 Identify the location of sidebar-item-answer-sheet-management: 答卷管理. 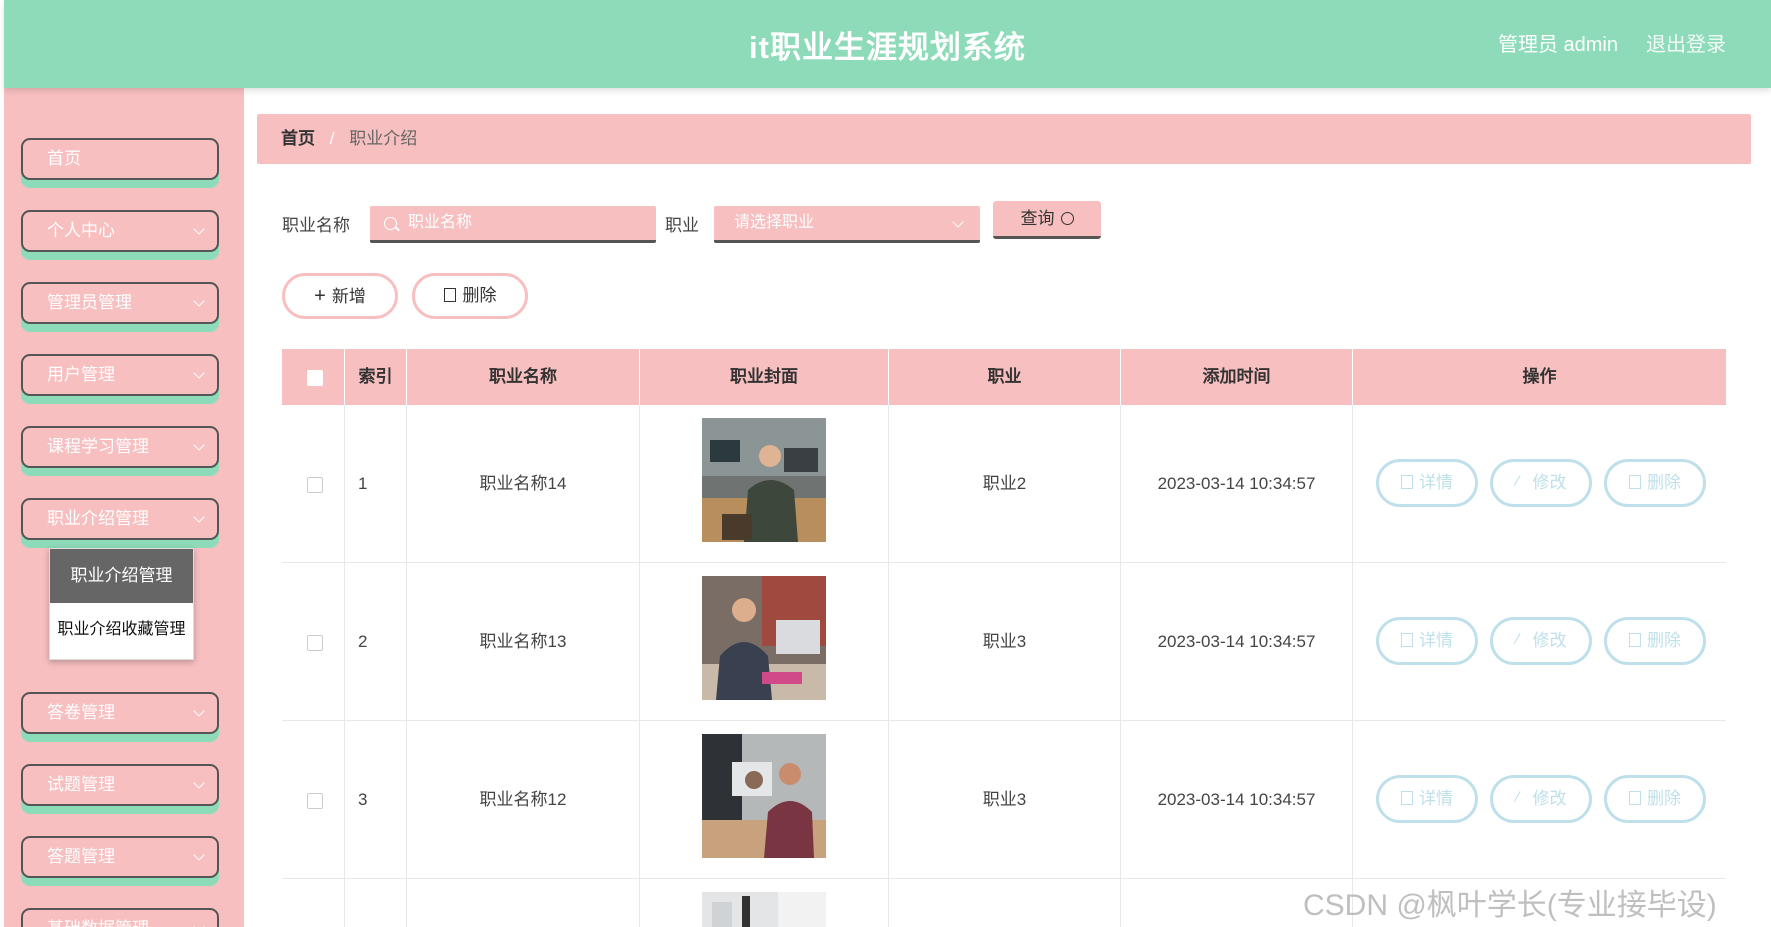
(120, 713).